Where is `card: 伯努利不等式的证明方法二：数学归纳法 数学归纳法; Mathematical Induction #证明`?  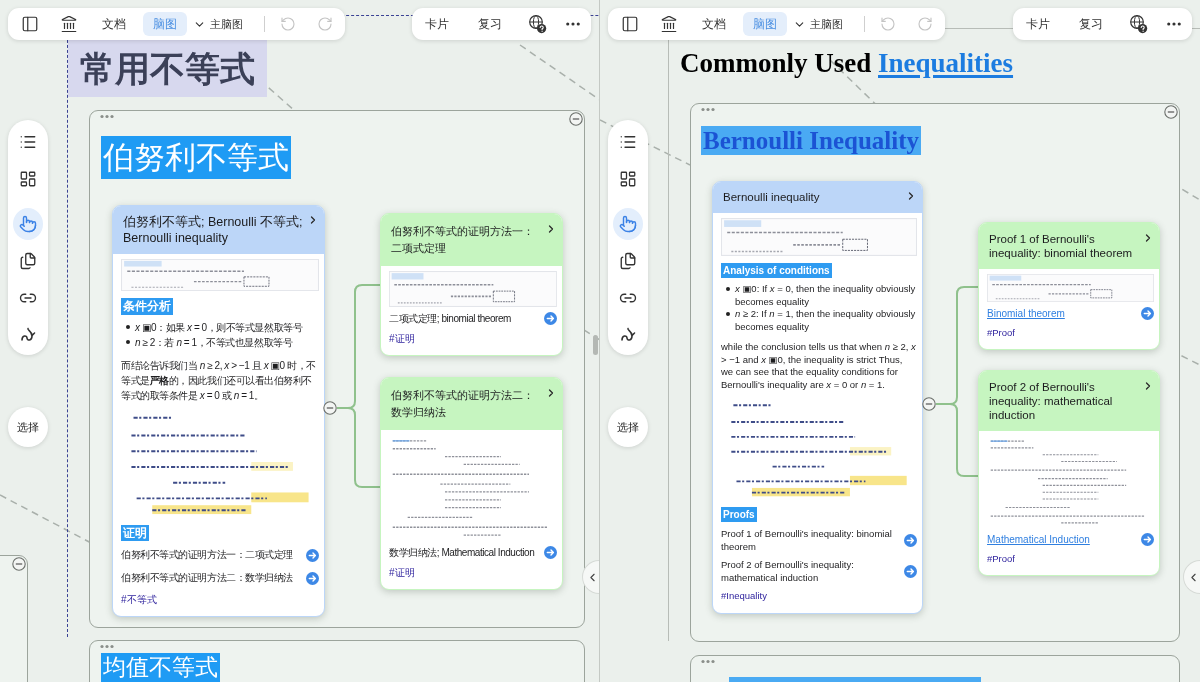 card: 伯努利不等式的证明方法二：数学归纳法 数学归纳法; Mathematical Induction #证明 is located at coordinates (471, 483).